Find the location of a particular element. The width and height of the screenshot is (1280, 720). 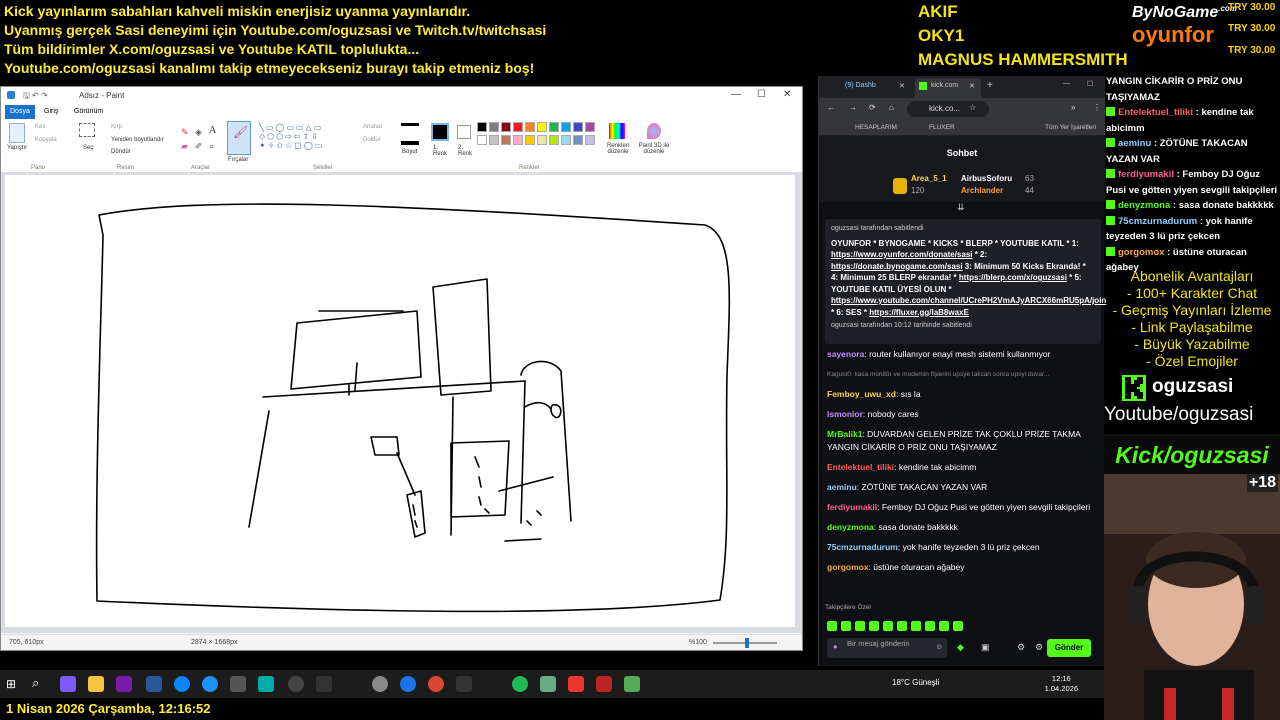

settings-gear-icon: ⚙ is located at coordinates (1021, 647).